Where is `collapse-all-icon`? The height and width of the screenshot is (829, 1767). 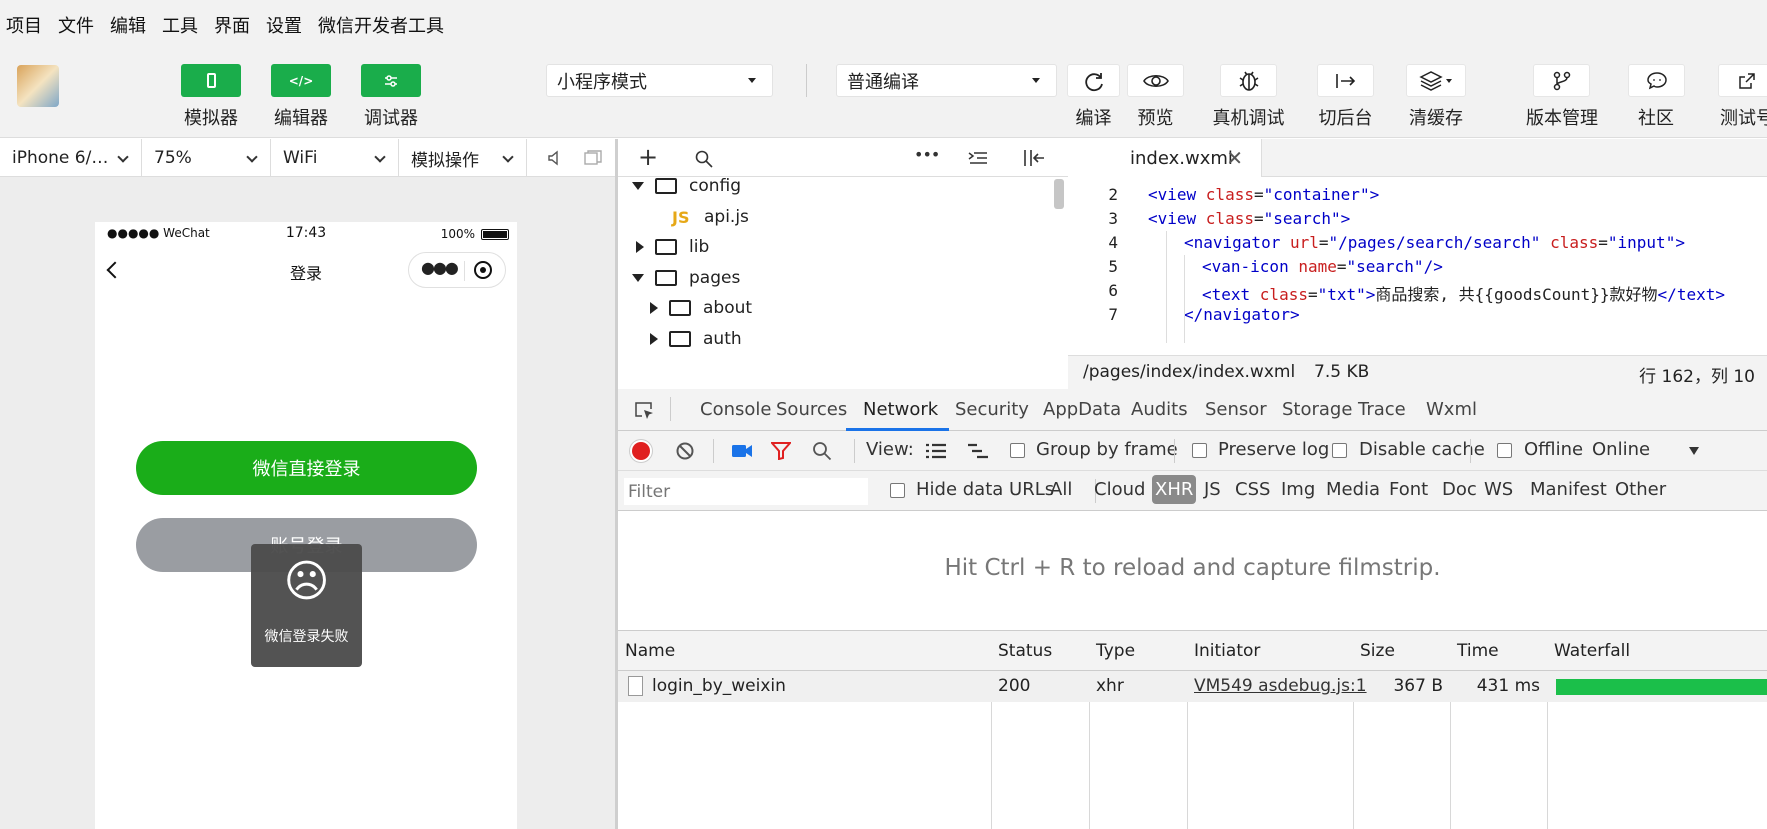 collapse-all-icon is located at coordinates (978, 158).